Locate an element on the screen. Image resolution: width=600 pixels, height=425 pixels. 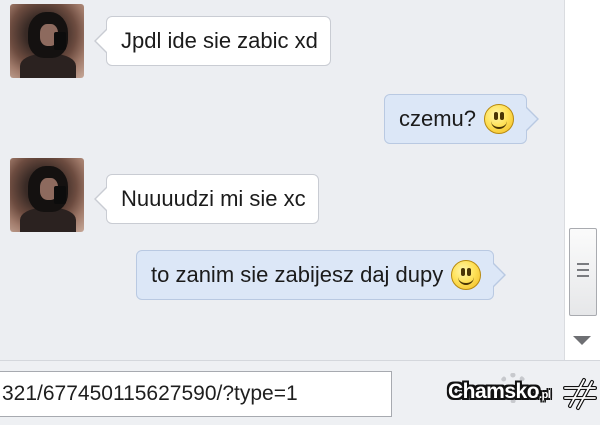
watermark-logo: Chamsko.pl is located at coordinates (499, 391).